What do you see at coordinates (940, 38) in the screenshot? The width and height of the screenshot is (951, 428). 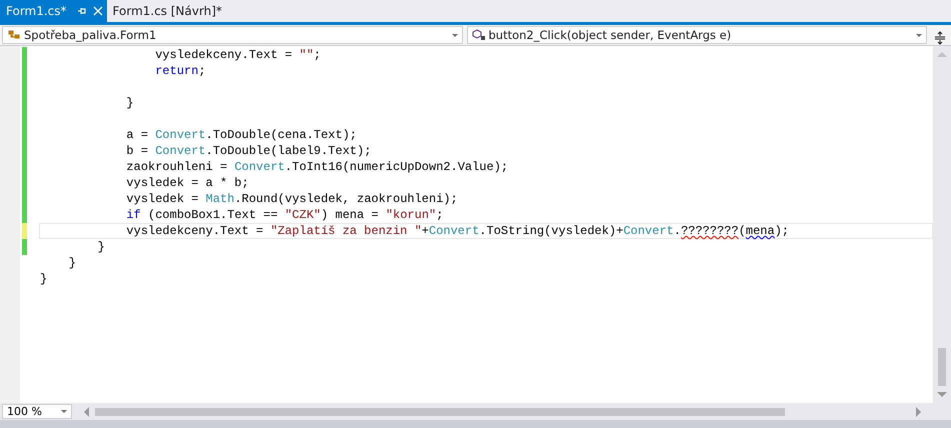 I see `split-icon` at bounding box center [940, 38].